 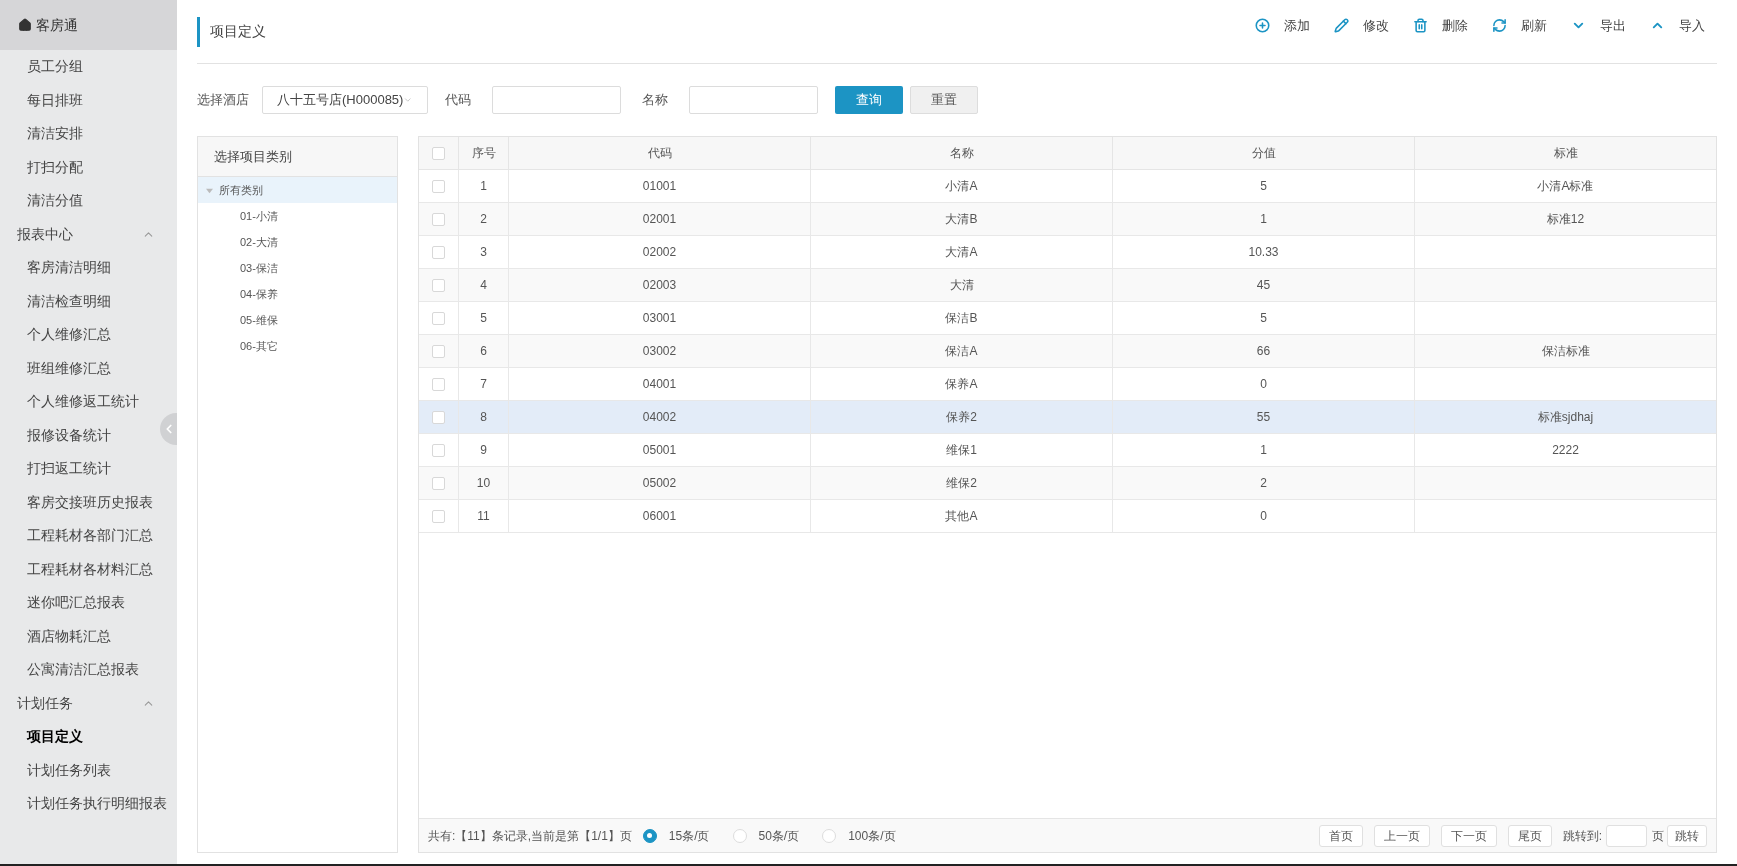 I want to click on sidebar-title: 客房通, so click(x=88, y=25).